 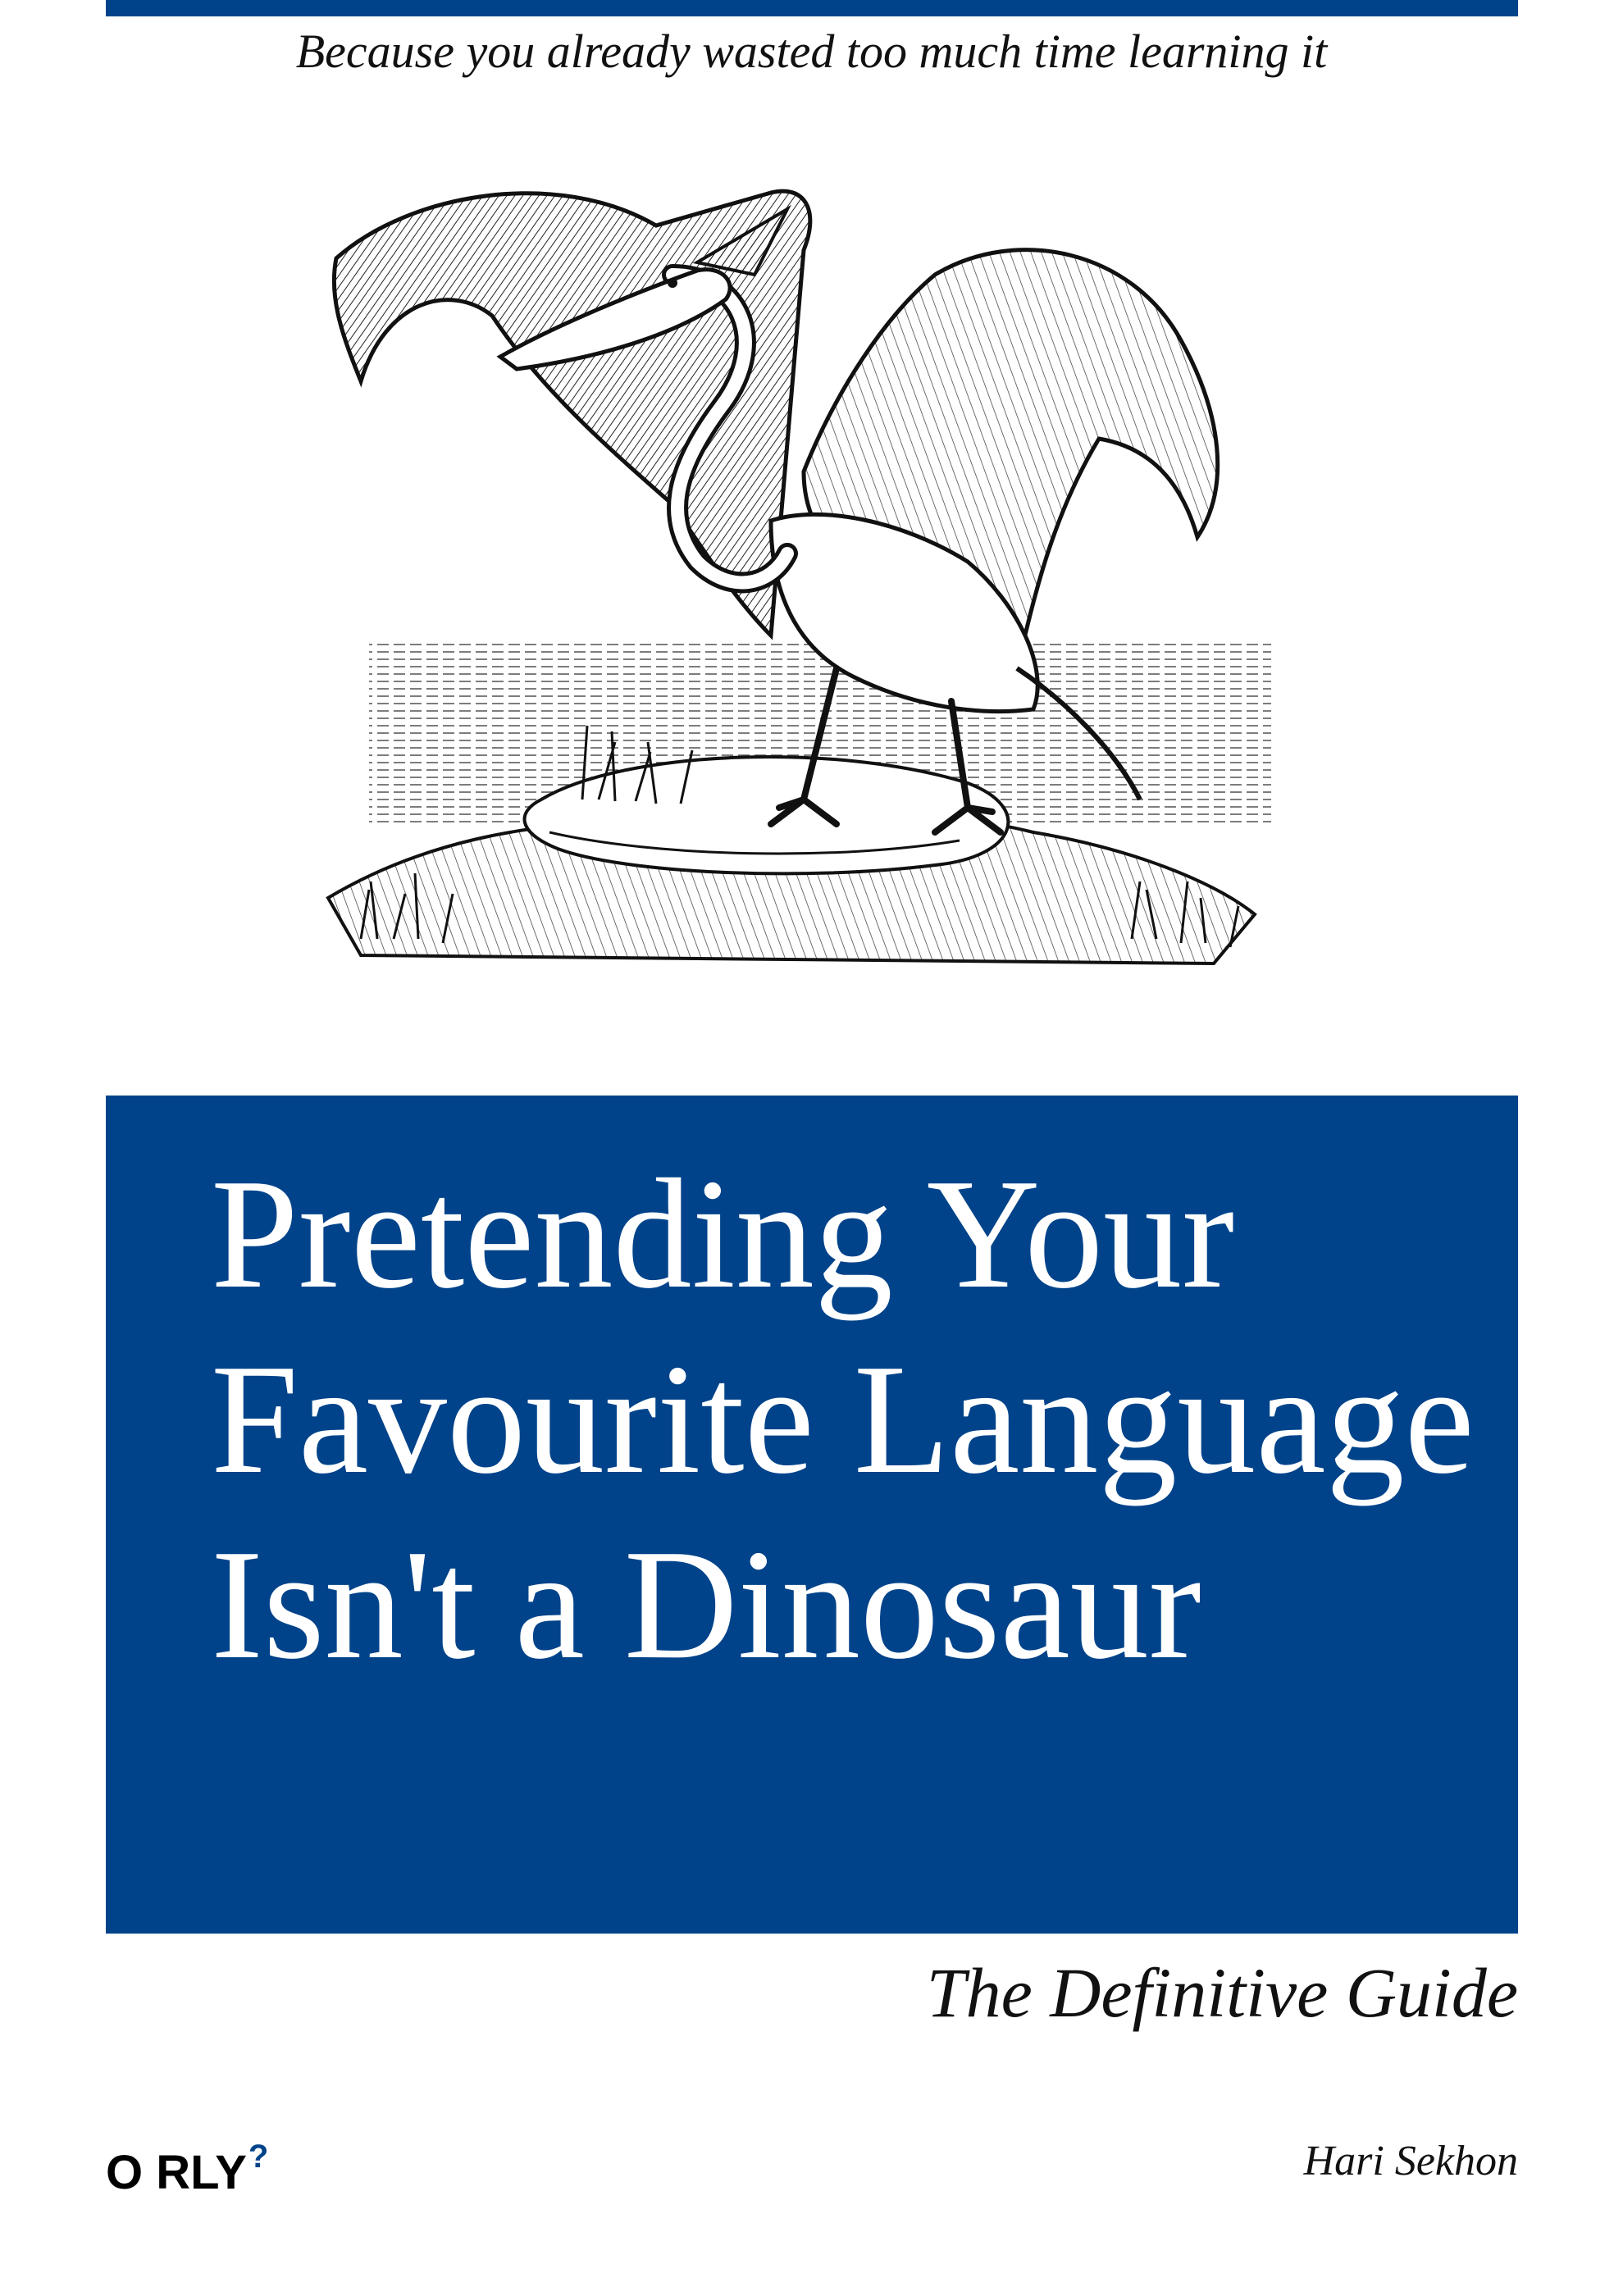 I want to click on publisher-name: O RLY, so click(x=176, y=2172).